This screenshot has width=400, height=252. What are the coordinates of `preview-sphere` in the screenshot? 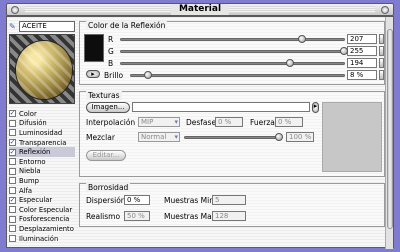 It's located at (44, 70).